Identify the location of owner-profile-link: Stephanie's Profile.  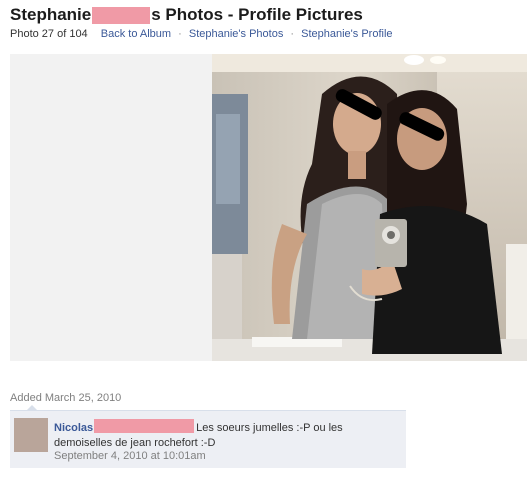
(346, 34).